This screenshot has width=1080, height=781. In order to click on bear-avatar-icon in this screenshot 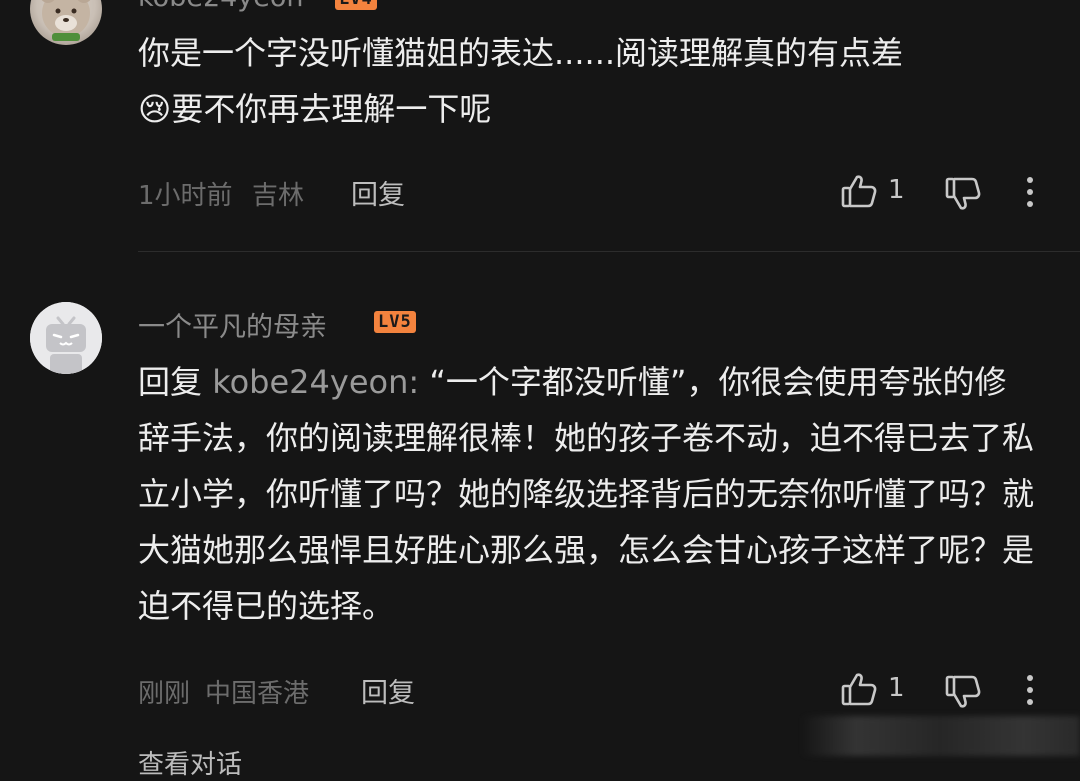, I will do `click(66, 20)`.